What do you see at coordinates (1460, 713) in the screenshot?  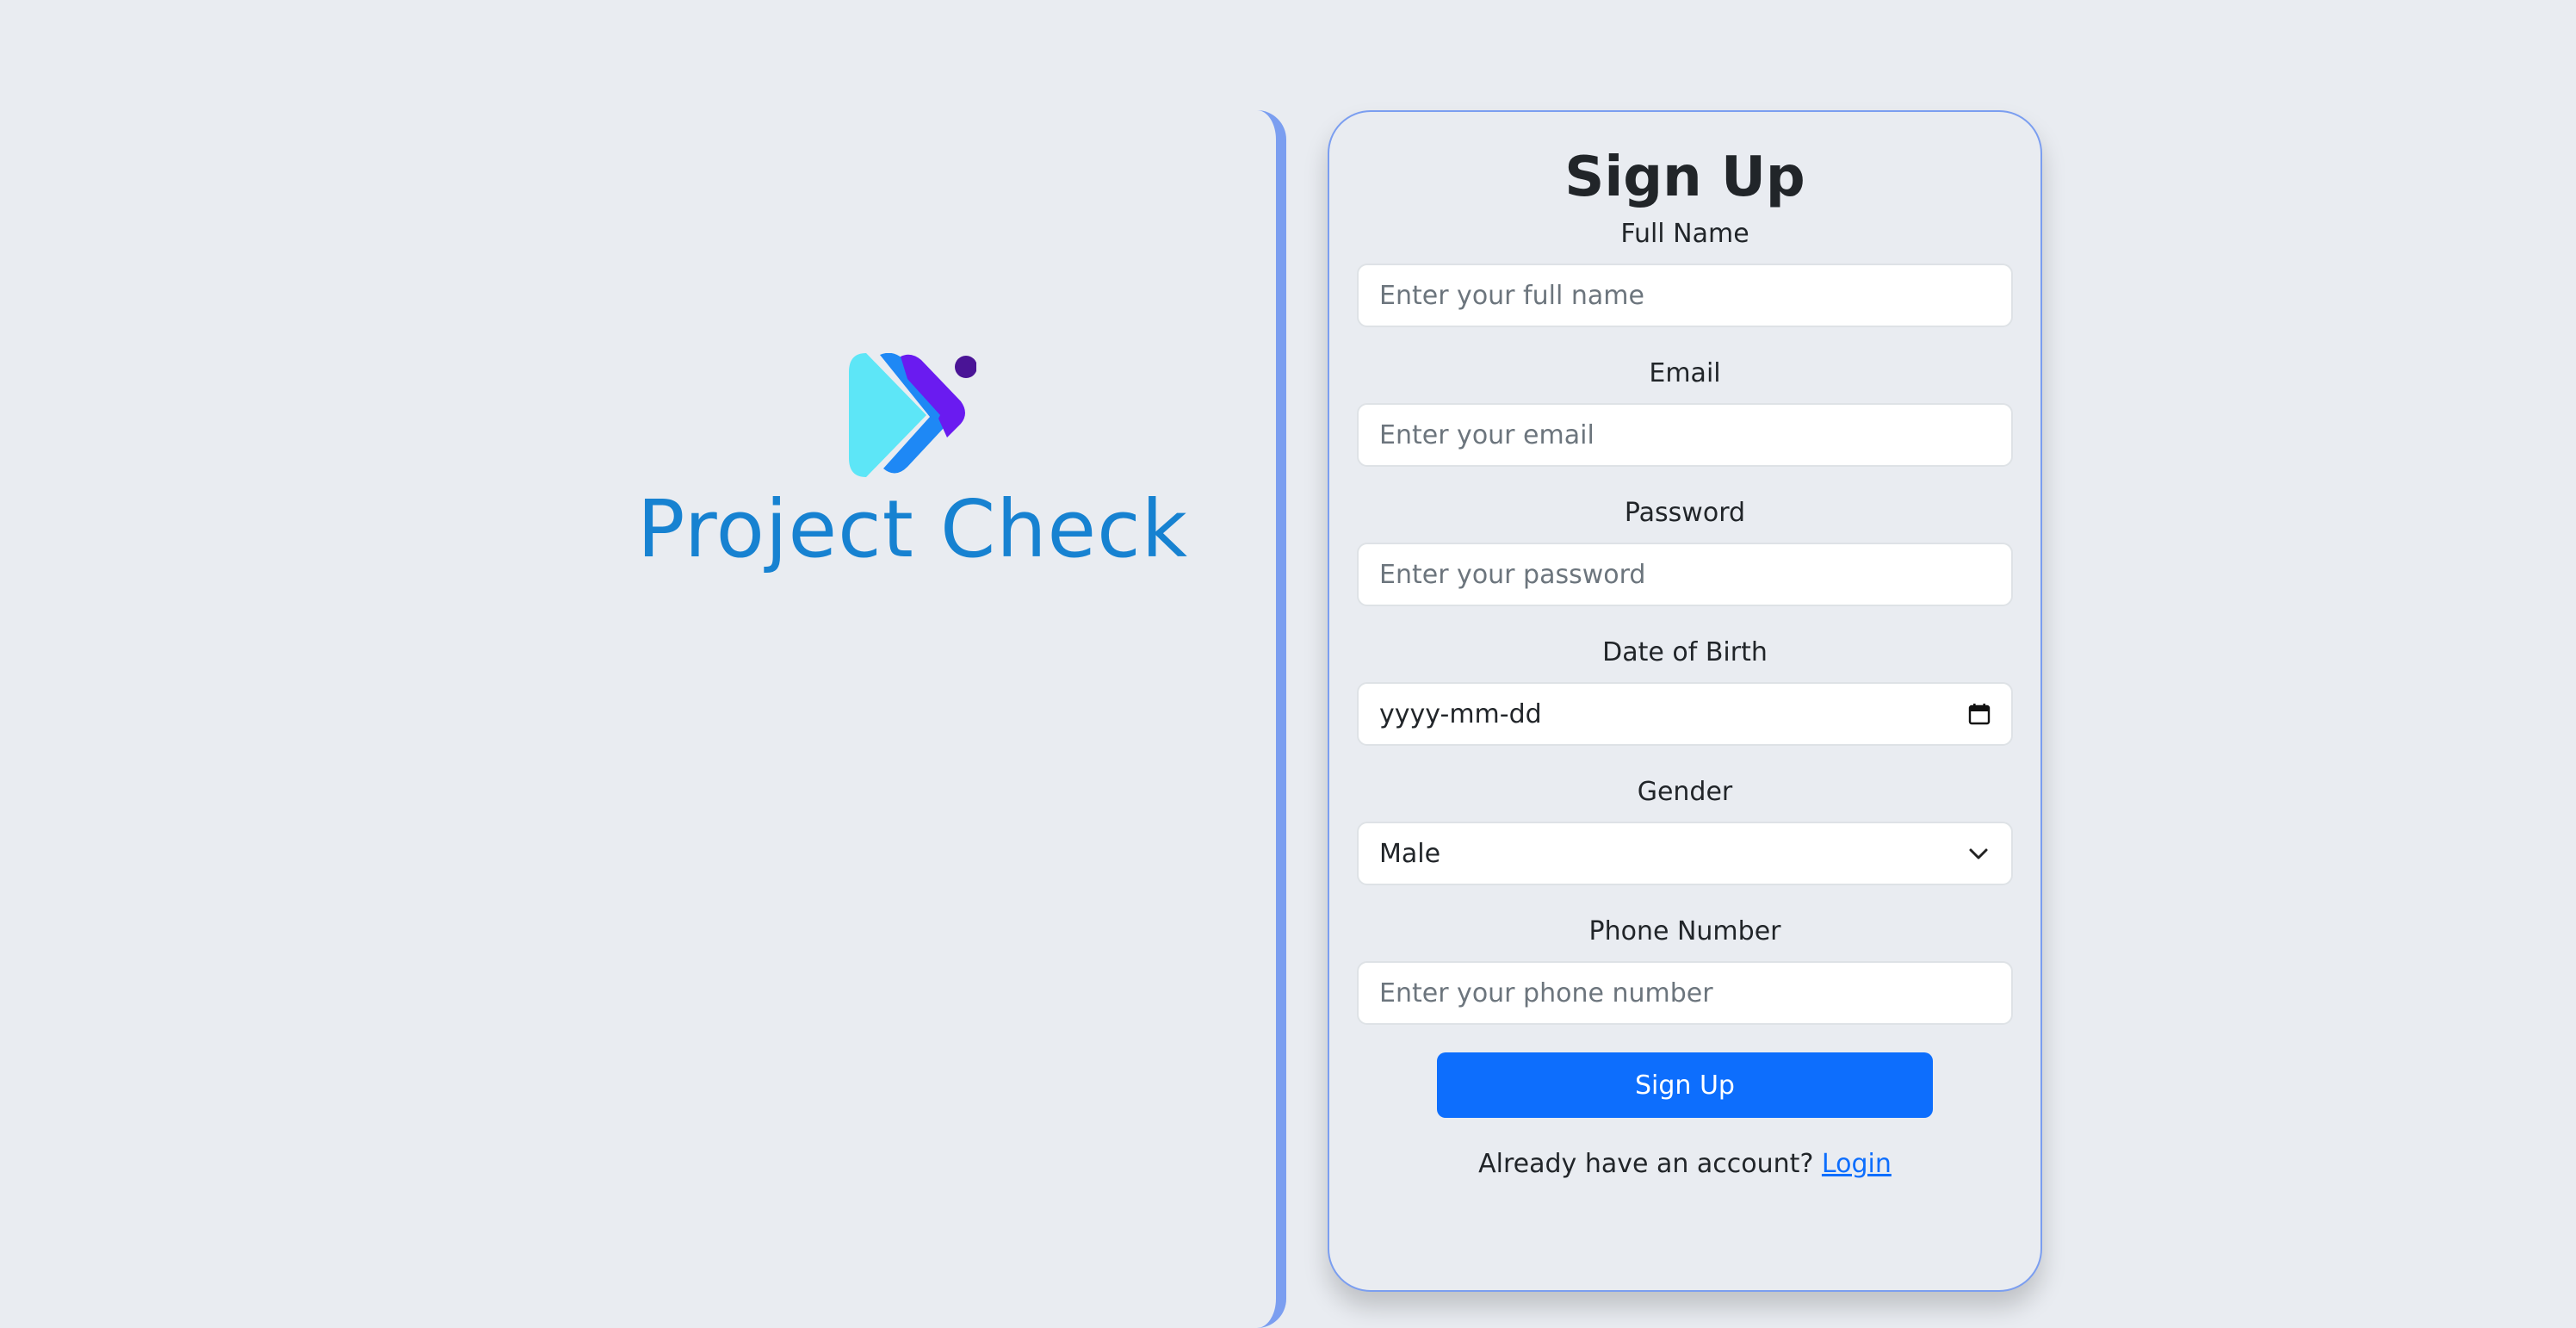 I see `dob-value: yyyy-mm-dd` at bounding box center [1460, 713].